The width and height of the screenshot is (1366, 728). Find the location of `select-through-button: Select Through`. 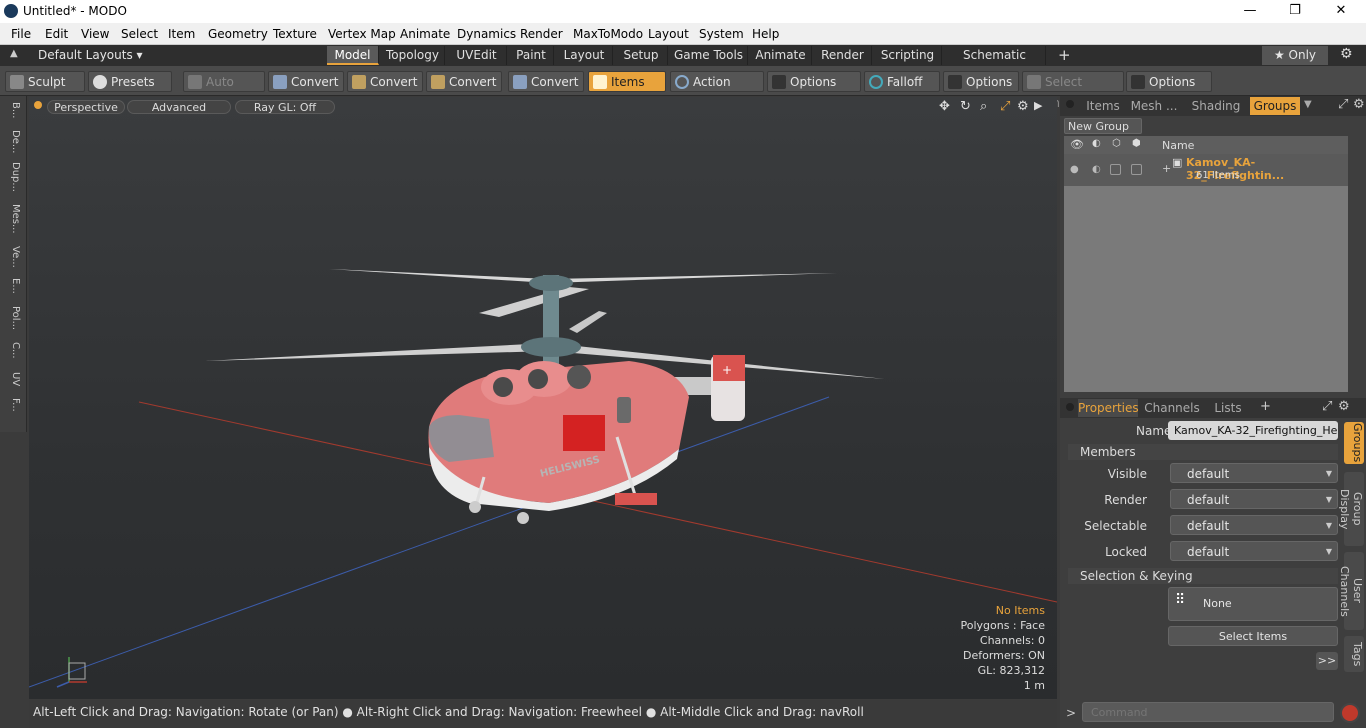

select-through-button: Select Through is located at coordinates (1073, 90).